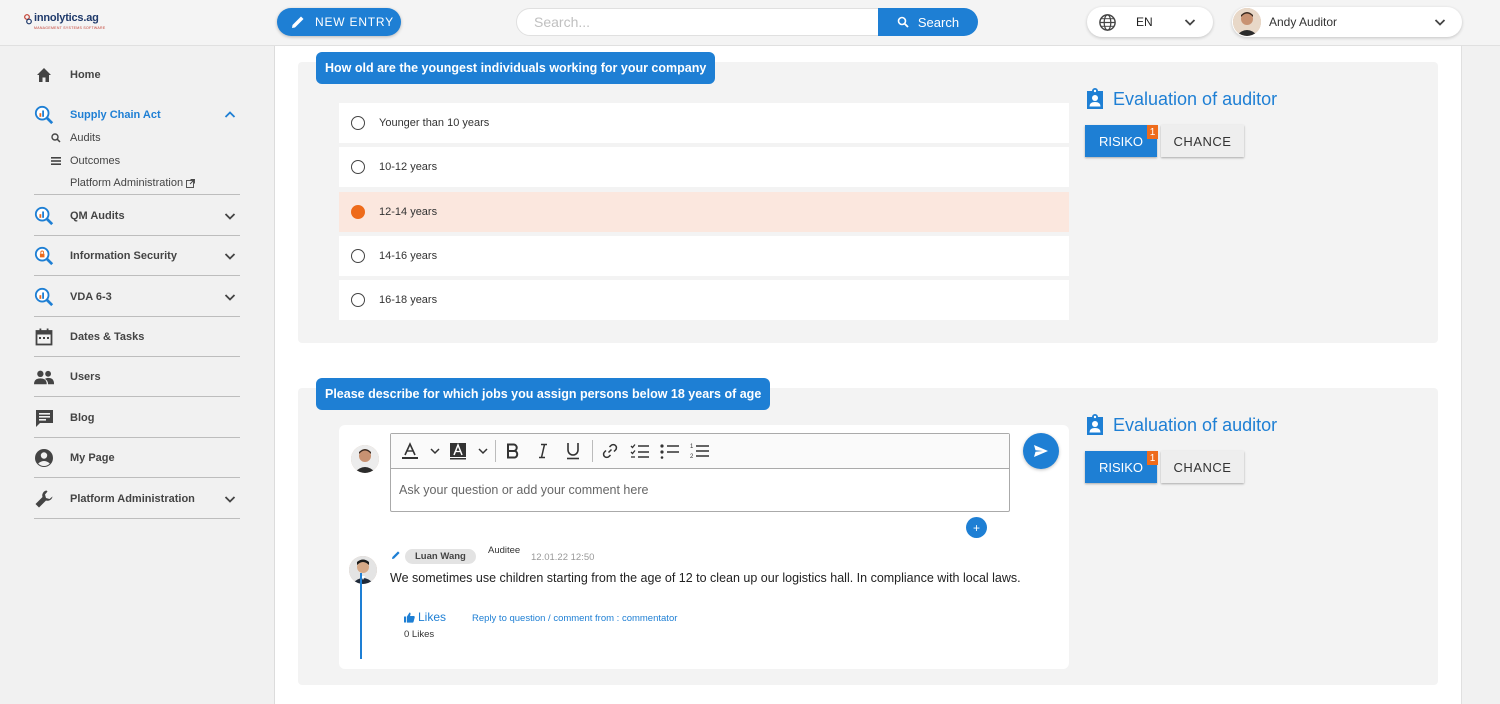 This screenshot has width=1500, height=704. What do you see at coordinates (440, 556) in the screenshot?
I see `author-chip: Luan Wang` at bounding box center [440, 556].